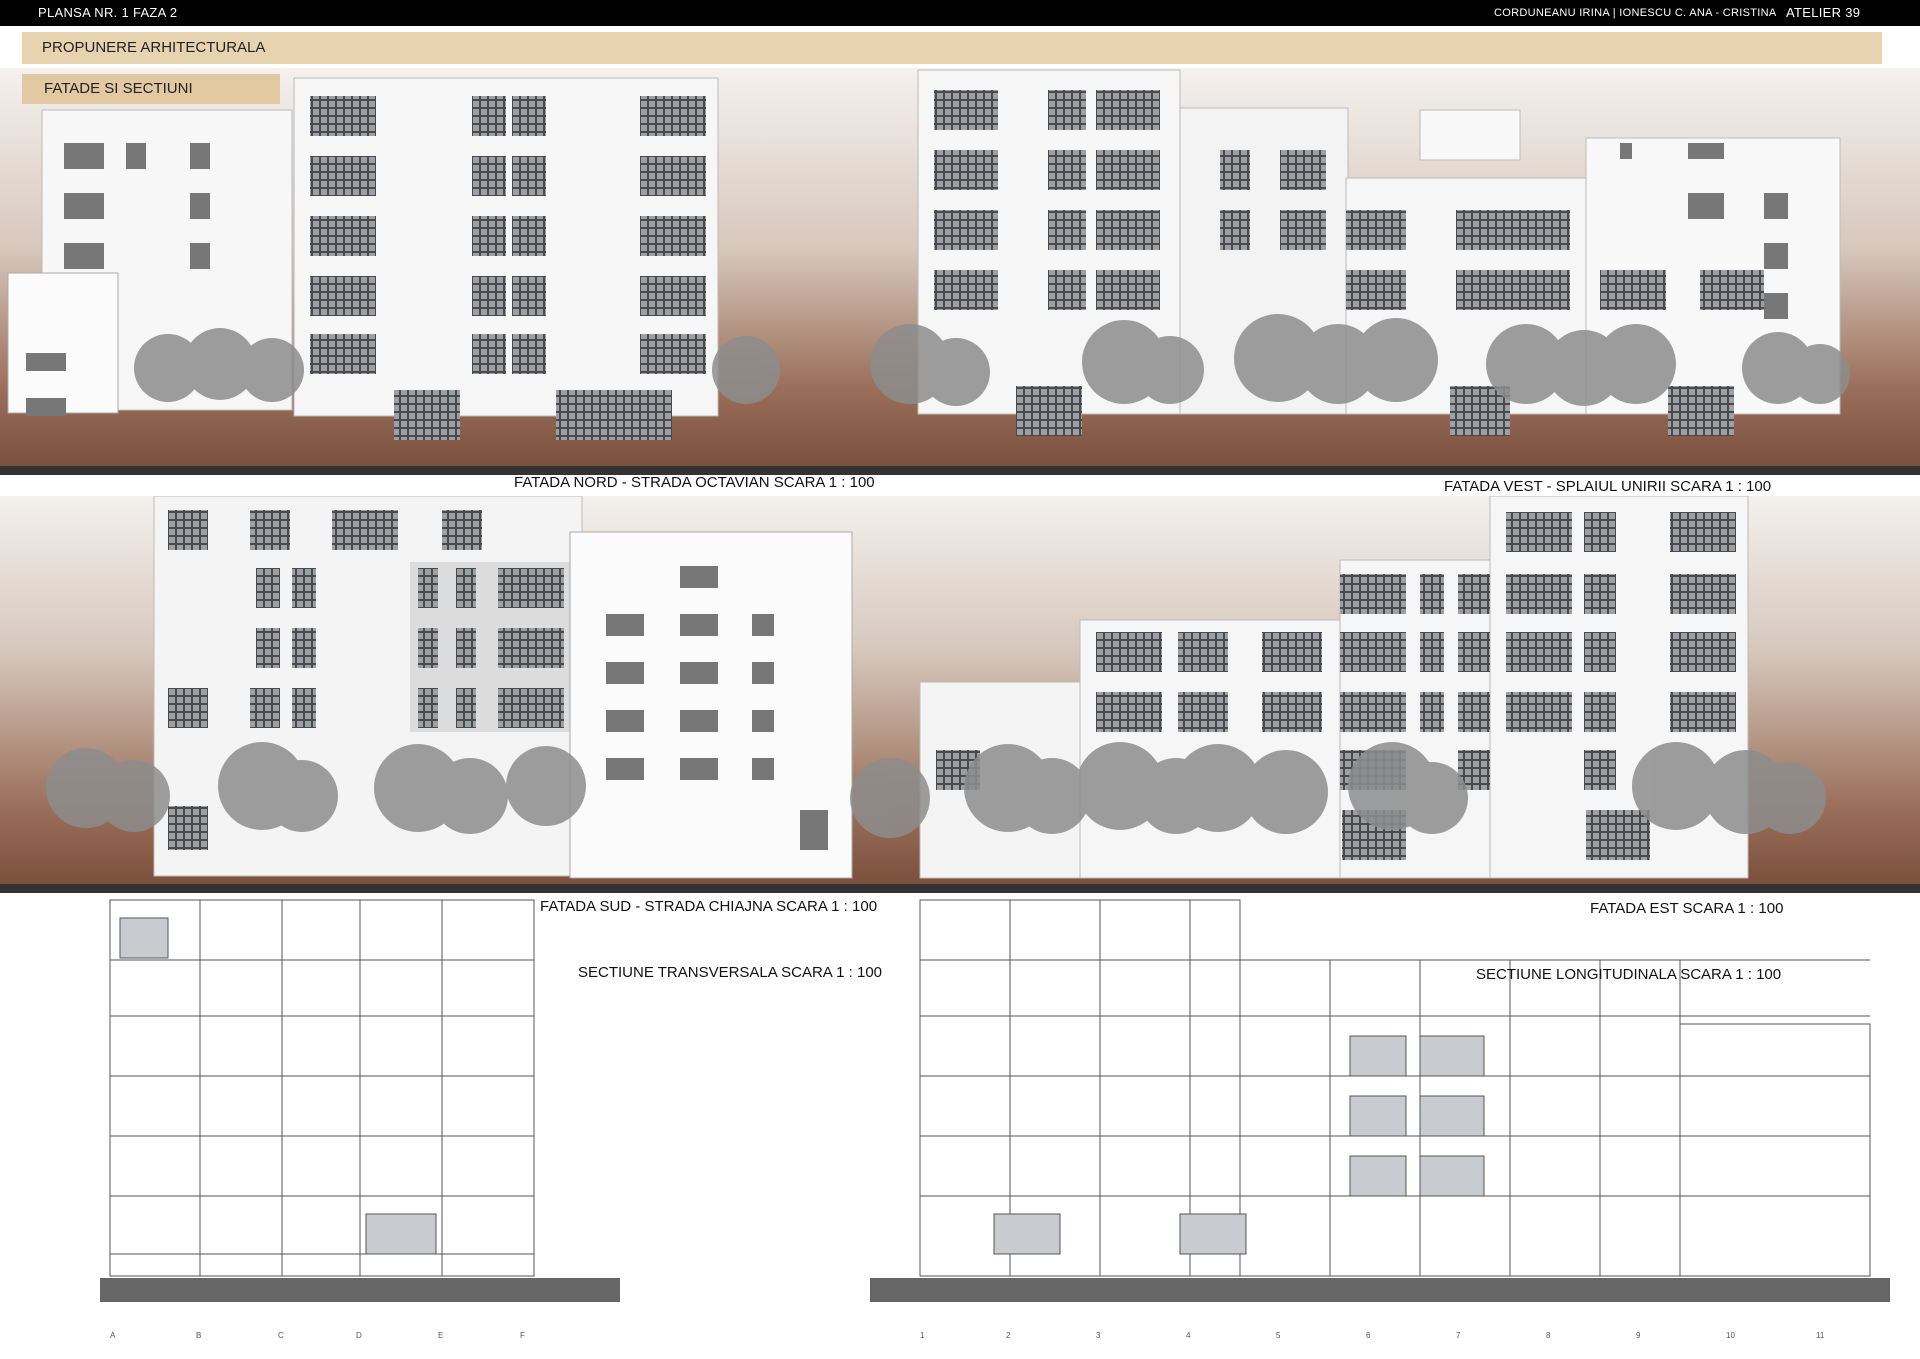 The height and width of the screenshot is (1359, 1920). What do you see at coordinates (198, 1335) in the screenshot?
I see `axis-B: B` at bounding box center [198, 1335].